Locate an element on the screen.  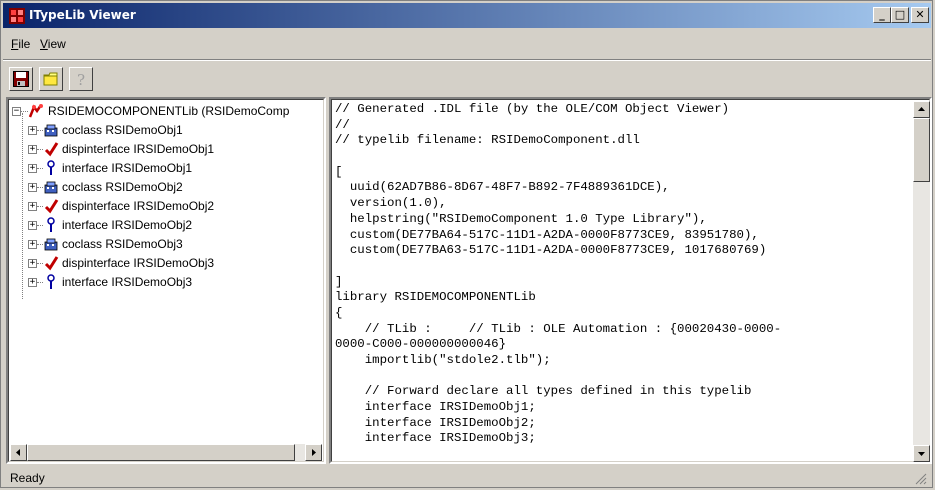
tree-node-label: coclass RSIDemoObj3 is located at coordinates (122, 244).